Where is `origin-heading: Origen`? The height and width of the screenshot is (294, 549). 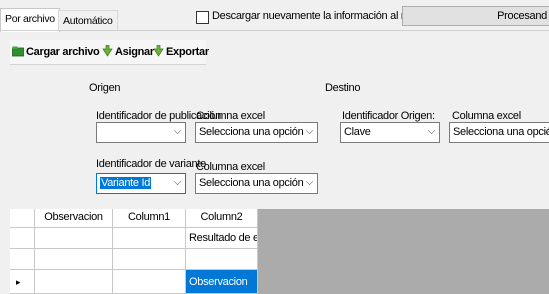
origin-heading: Origen is located at coordinates (105, 88).